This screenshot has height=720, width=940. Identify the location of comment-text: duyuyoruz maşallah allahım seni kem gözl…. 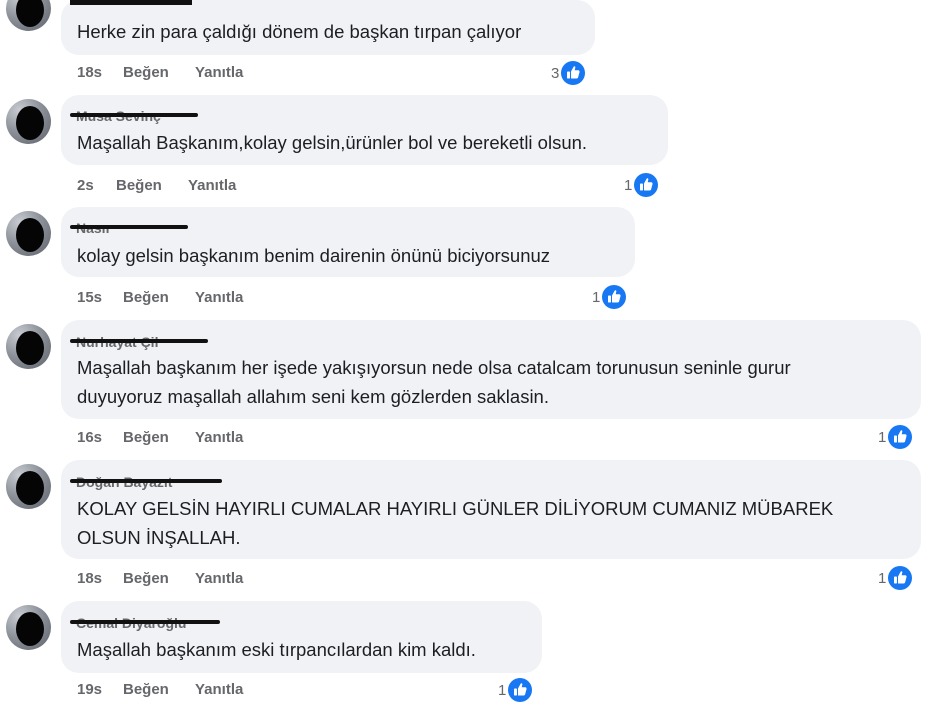
(313, 396).